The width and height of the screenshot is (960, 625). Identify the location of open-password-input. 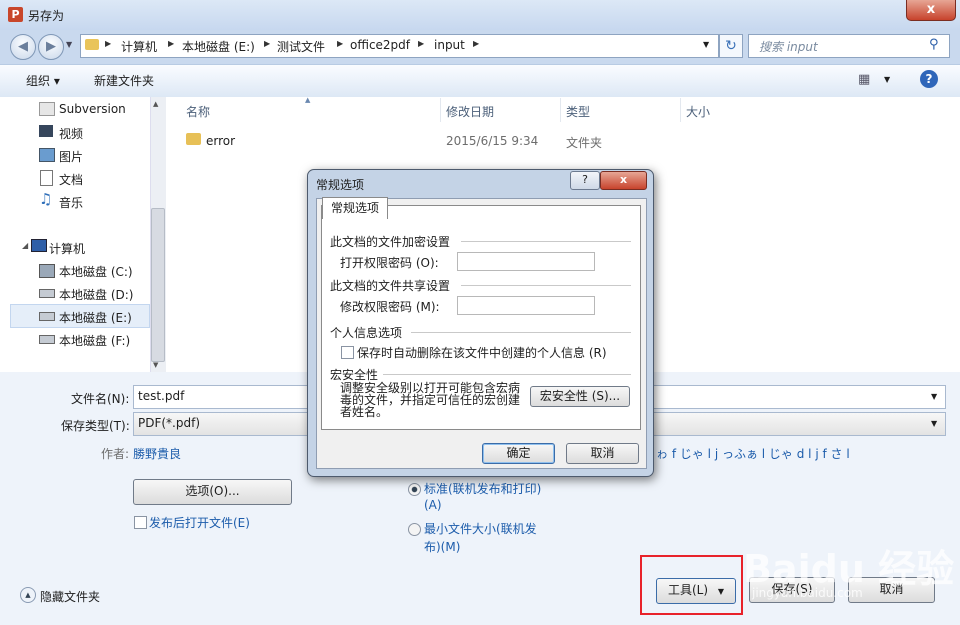
(526, 261).